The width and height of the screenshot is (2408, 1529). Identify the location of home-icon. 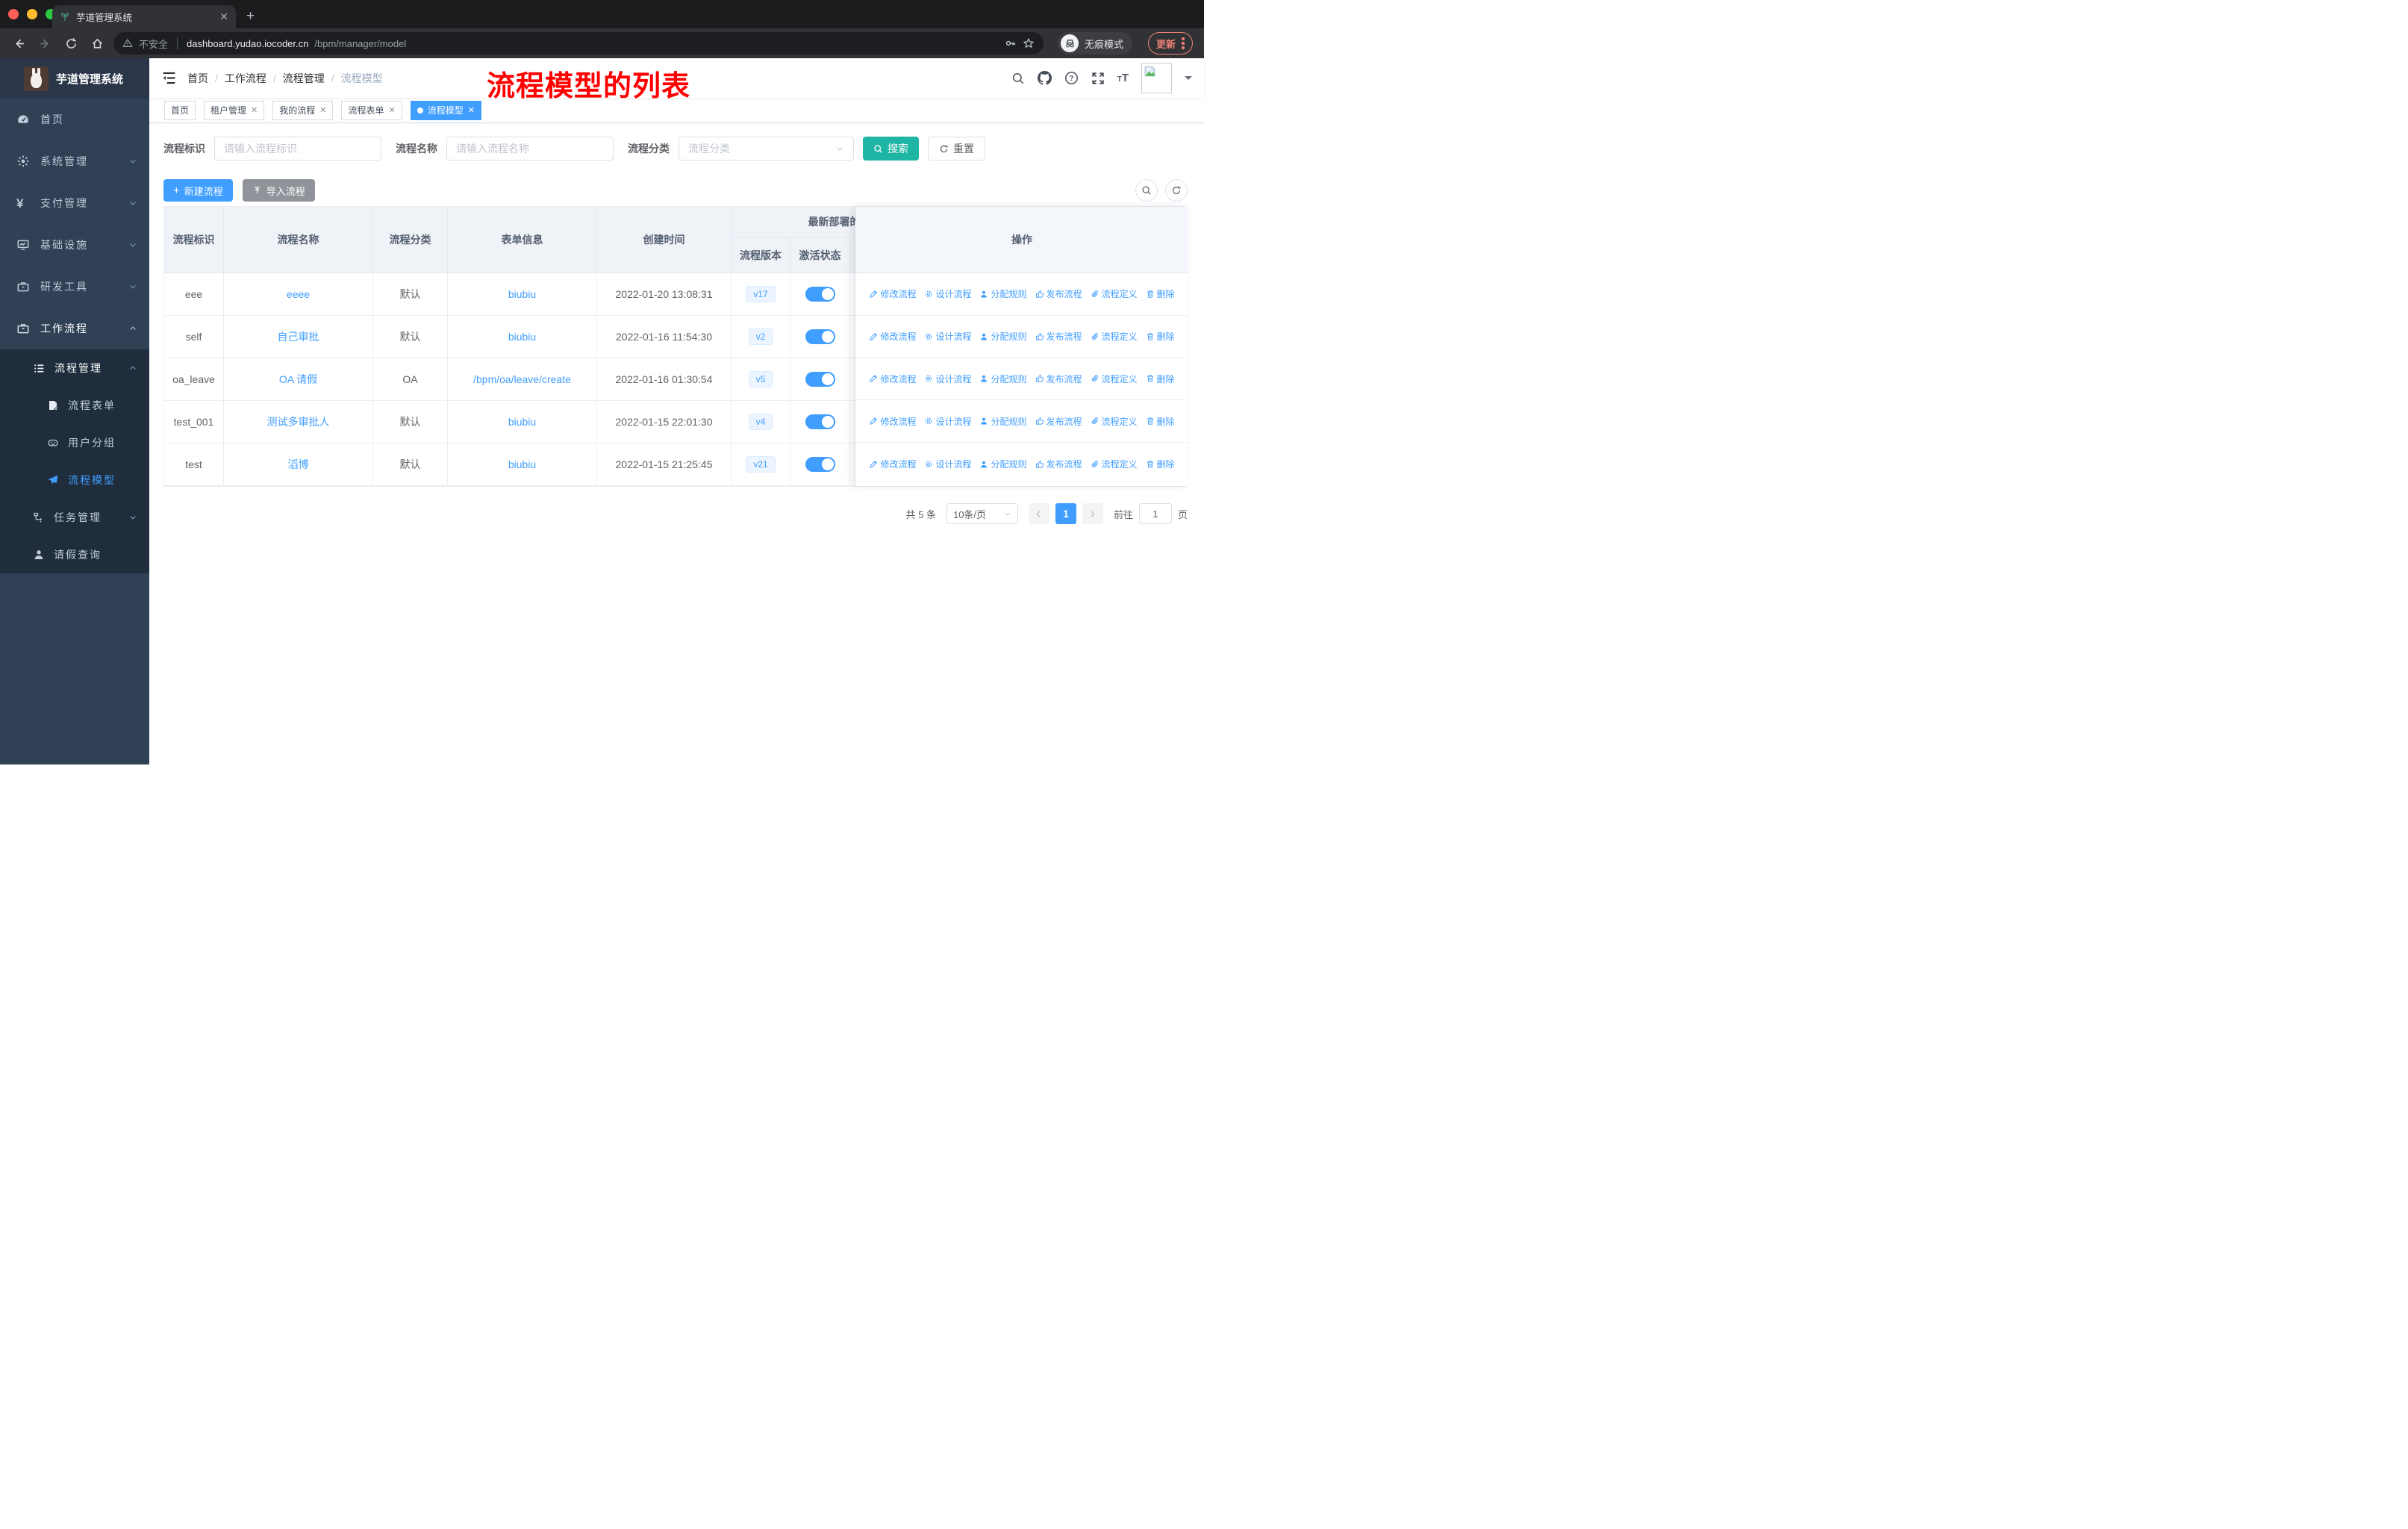
(97, 43).